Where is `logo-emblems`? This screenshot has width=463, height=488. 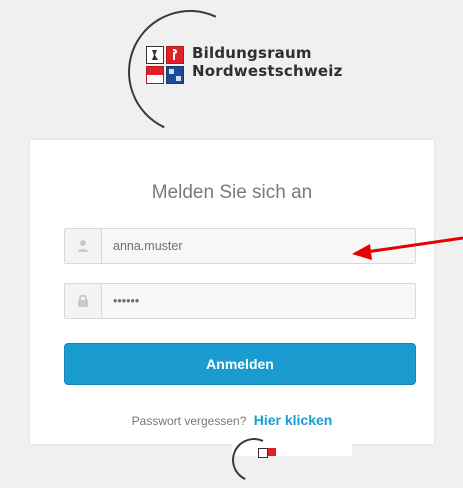 logo-emblems is located at coordinates (166, 65).